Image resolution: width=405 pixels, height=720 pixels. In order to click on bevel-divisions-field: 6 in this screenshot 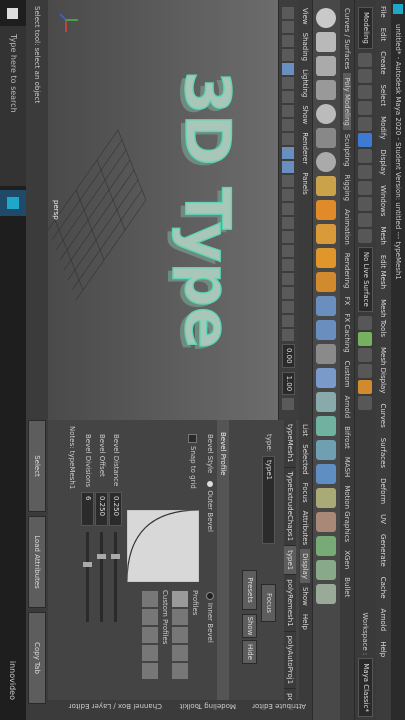, I will do `click(88, 509)`.